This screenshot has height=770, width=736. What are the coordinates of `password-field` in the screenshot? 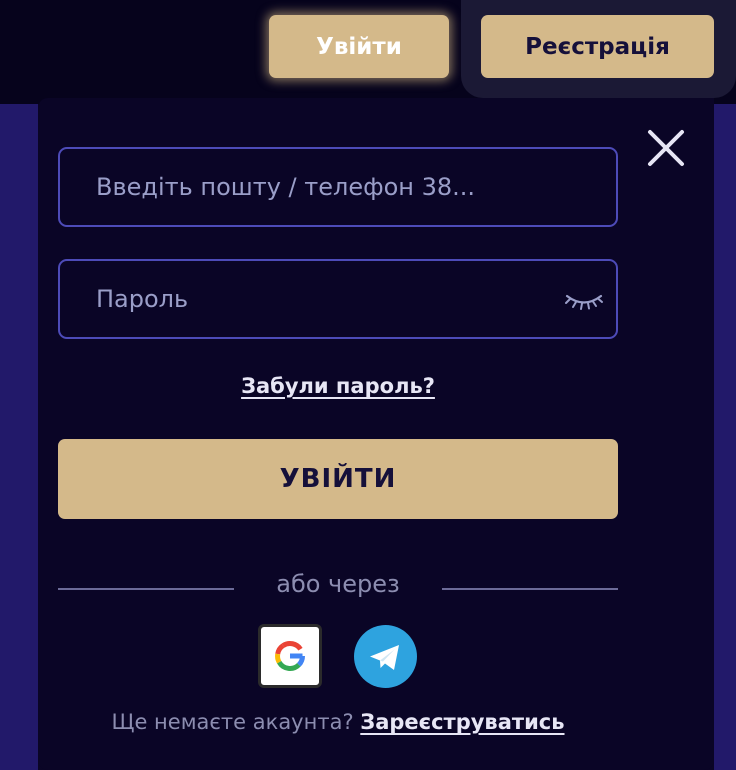 It's located at (338, 299).